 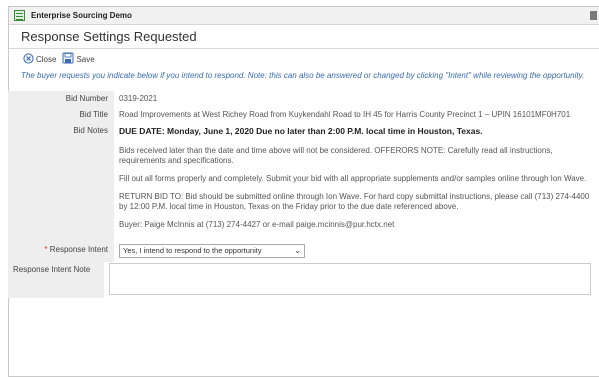 What do you see at coordinates (304, 59) in the screenshot?
I see `toolbar: Close Save` at bounding box center [304, 59].